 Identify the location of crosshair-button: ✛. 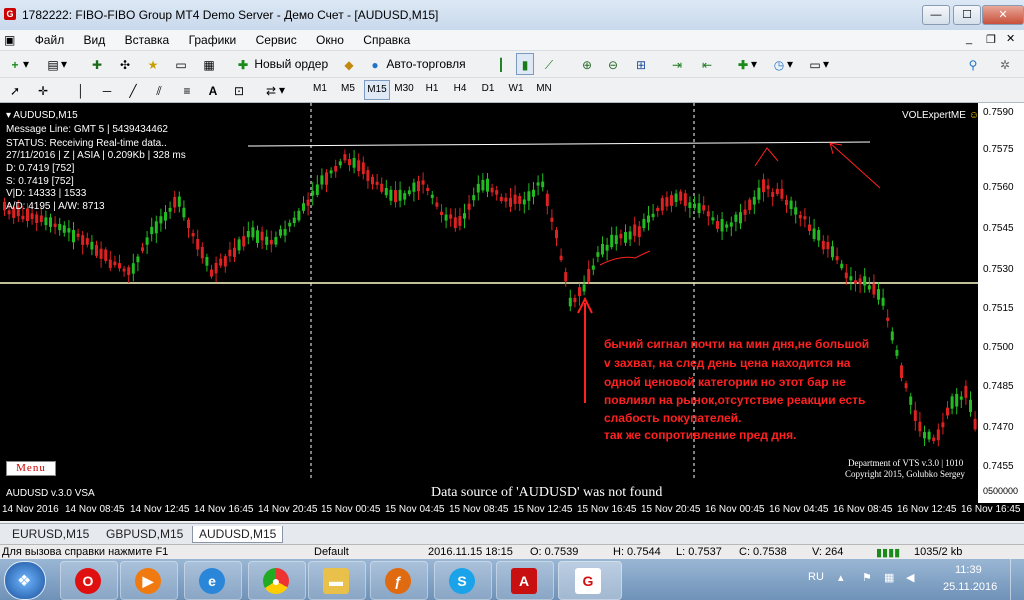
(43, 90).